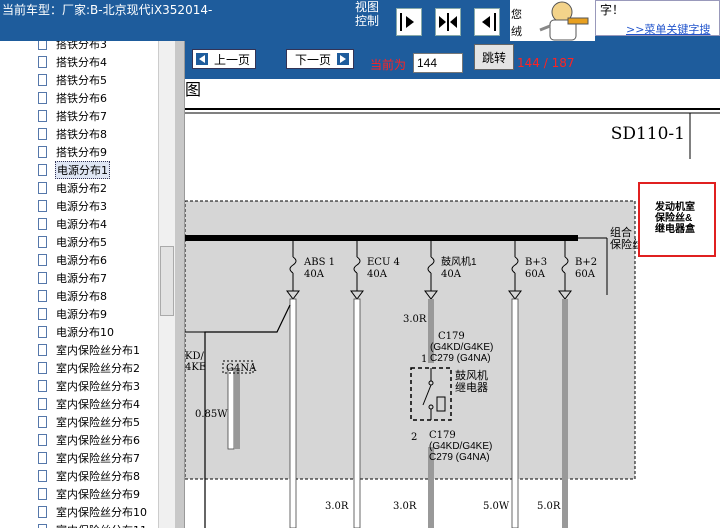 The height and width of the screenshot is (528, 720). I want to click on bottom-wire-1: 3.0R, so click(337, 506).